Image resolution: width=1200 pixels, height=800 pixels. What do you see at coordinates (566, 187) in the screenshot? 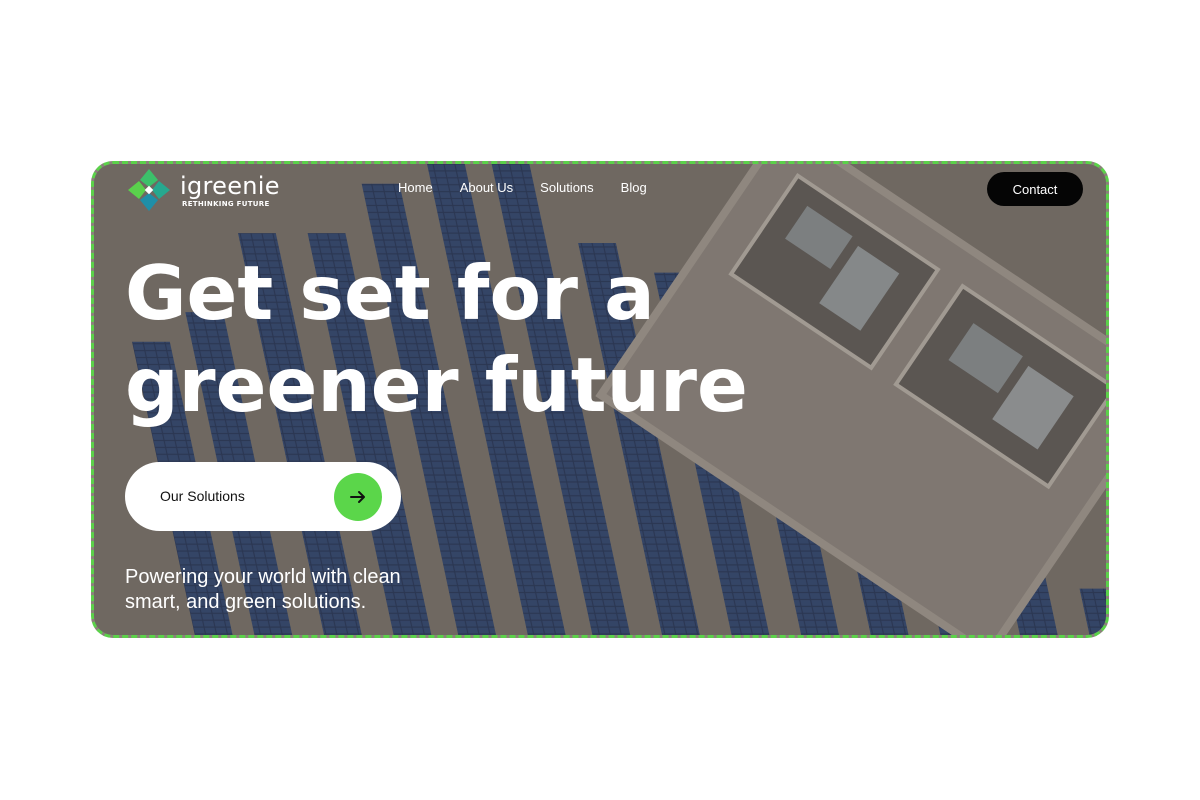
I see `nav-item-solutions: Solutions` at bounding box center [566, 187].